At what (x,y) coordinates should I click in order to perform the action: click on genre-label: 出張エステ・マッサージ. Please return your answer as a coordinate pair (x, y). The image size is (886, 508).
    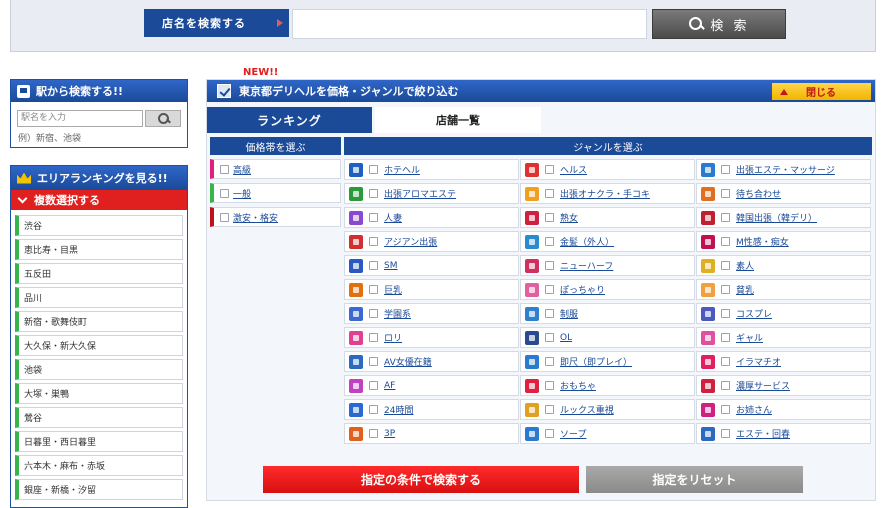
    Looking at the image, I should click on (785, 169).